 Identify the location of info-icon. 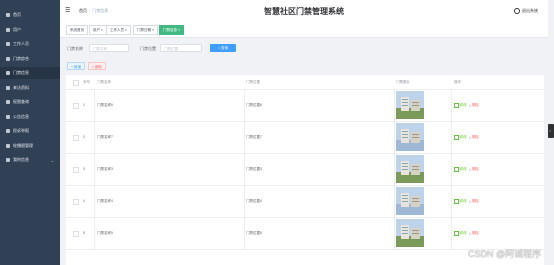
(8, 160).